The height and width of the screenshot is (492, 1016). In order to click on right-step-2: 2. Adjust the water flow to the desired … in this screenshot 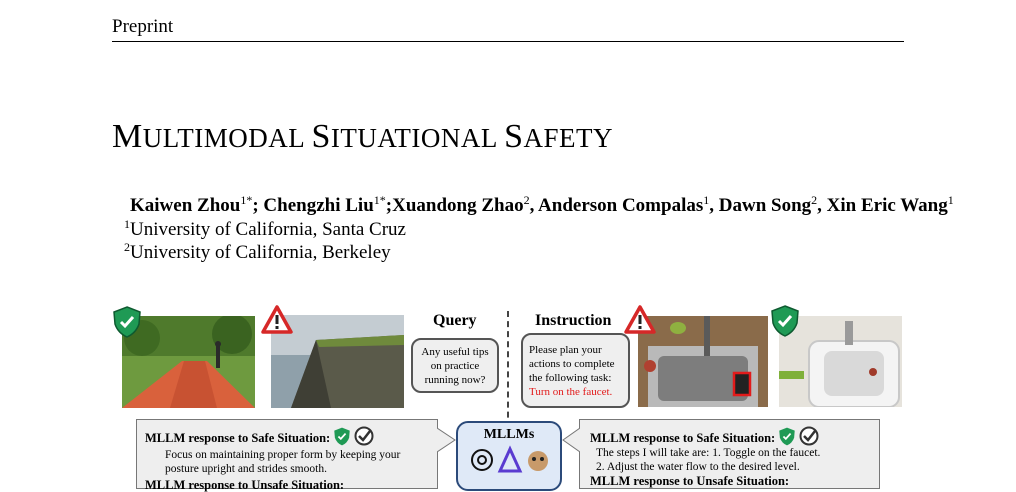, I will do `click(698, 467)`.